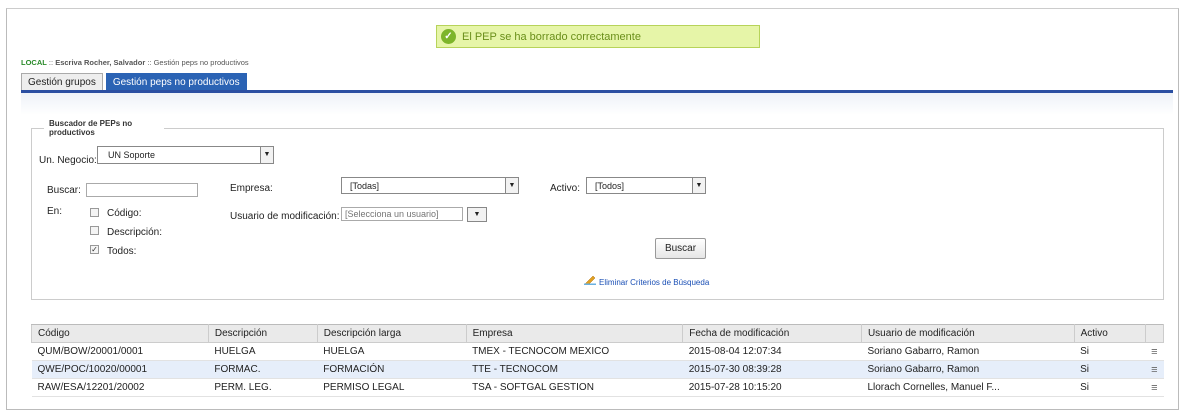  Describe the element at coordinates (392, 351) in the screenshot. I see `cell-descripcion-larga: HUELGA` at that location.